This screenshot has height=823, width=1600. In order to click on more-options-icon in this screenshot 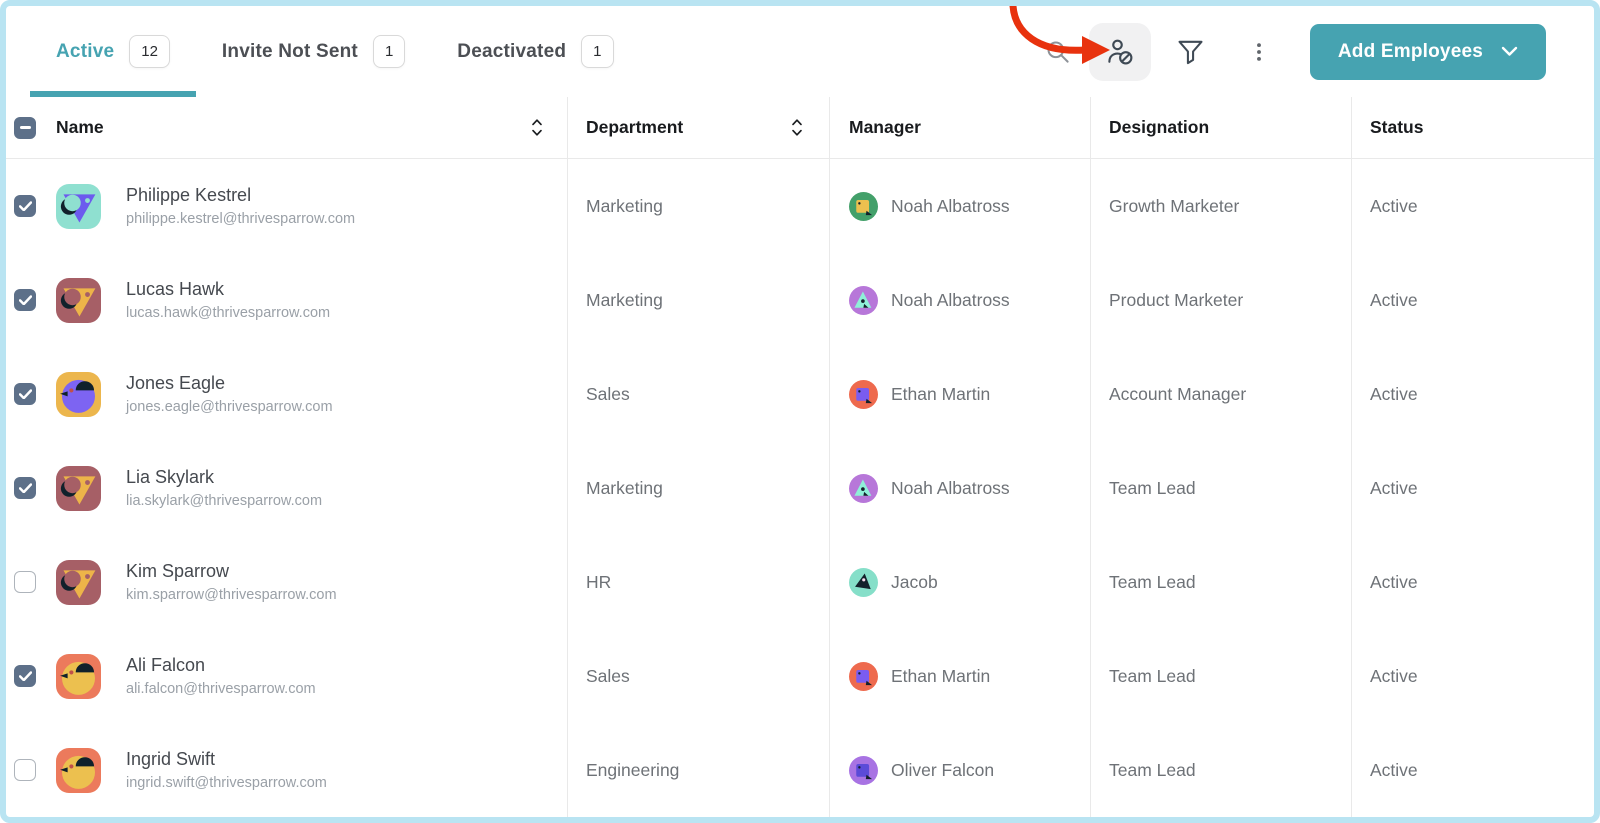, I will do `click(1259, 52)`.